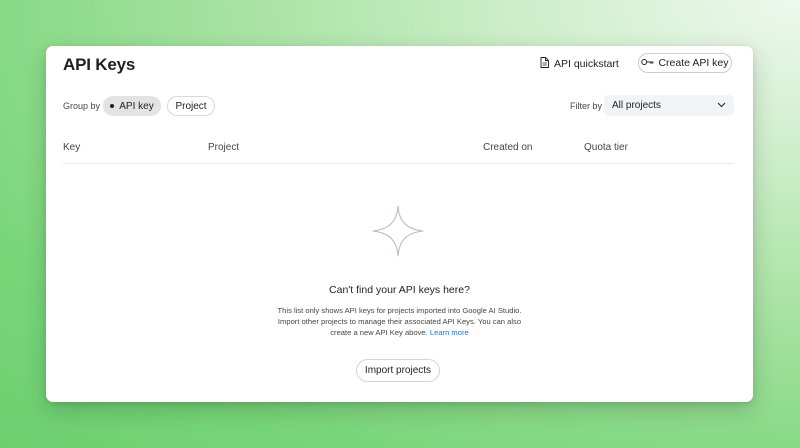 The height and width of the screenshot is (448, 800). I want to click on column-header-key: Key, so click(72, 147).